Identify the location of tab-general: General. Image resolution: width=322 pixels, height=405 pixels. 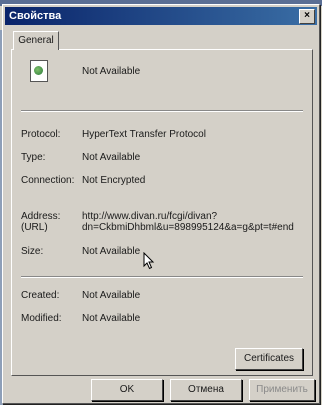
(36, 40).